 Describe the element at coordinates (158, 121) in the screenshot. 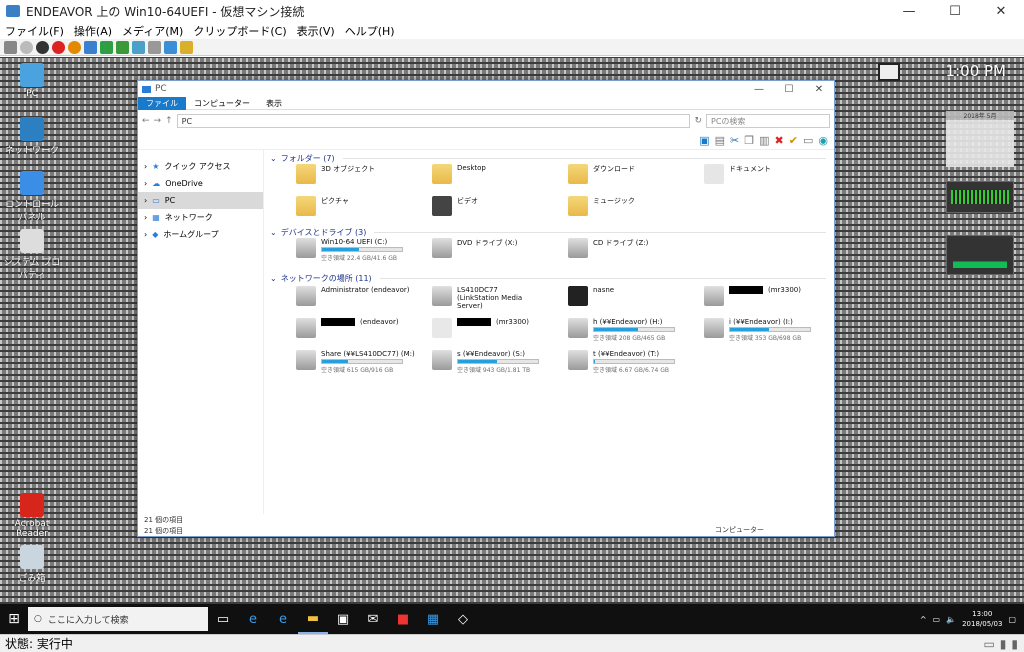

I see `forward-icon: →` at that location.